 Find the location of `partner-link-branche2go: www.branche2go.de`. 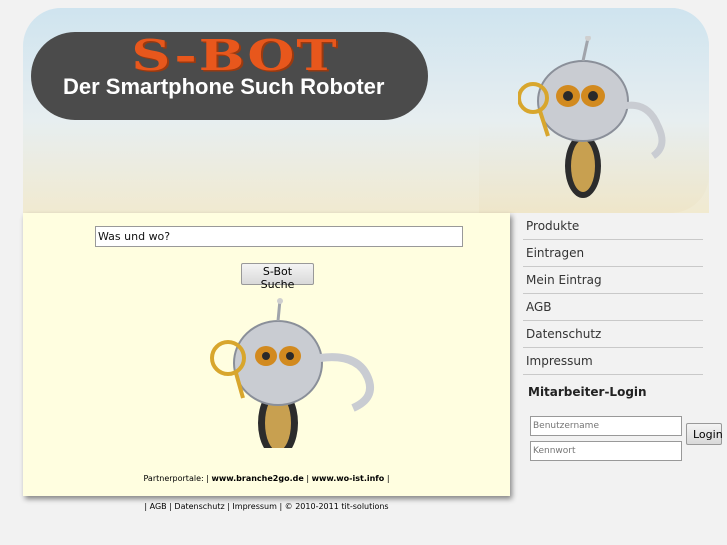

partner-link-branche2go: www.branche2go.de is located at coordinates (257, 478).